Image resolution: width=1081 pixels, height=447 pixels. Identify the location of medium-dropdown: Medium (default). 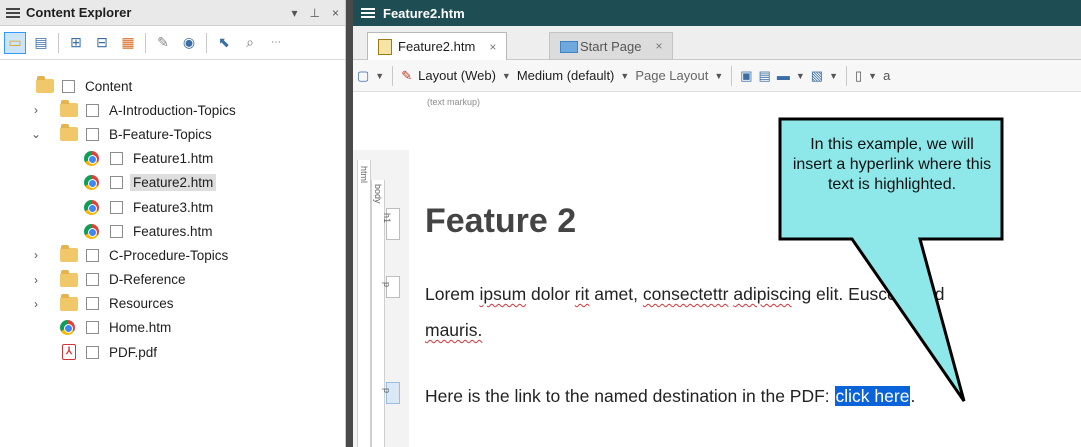
(566, 75).